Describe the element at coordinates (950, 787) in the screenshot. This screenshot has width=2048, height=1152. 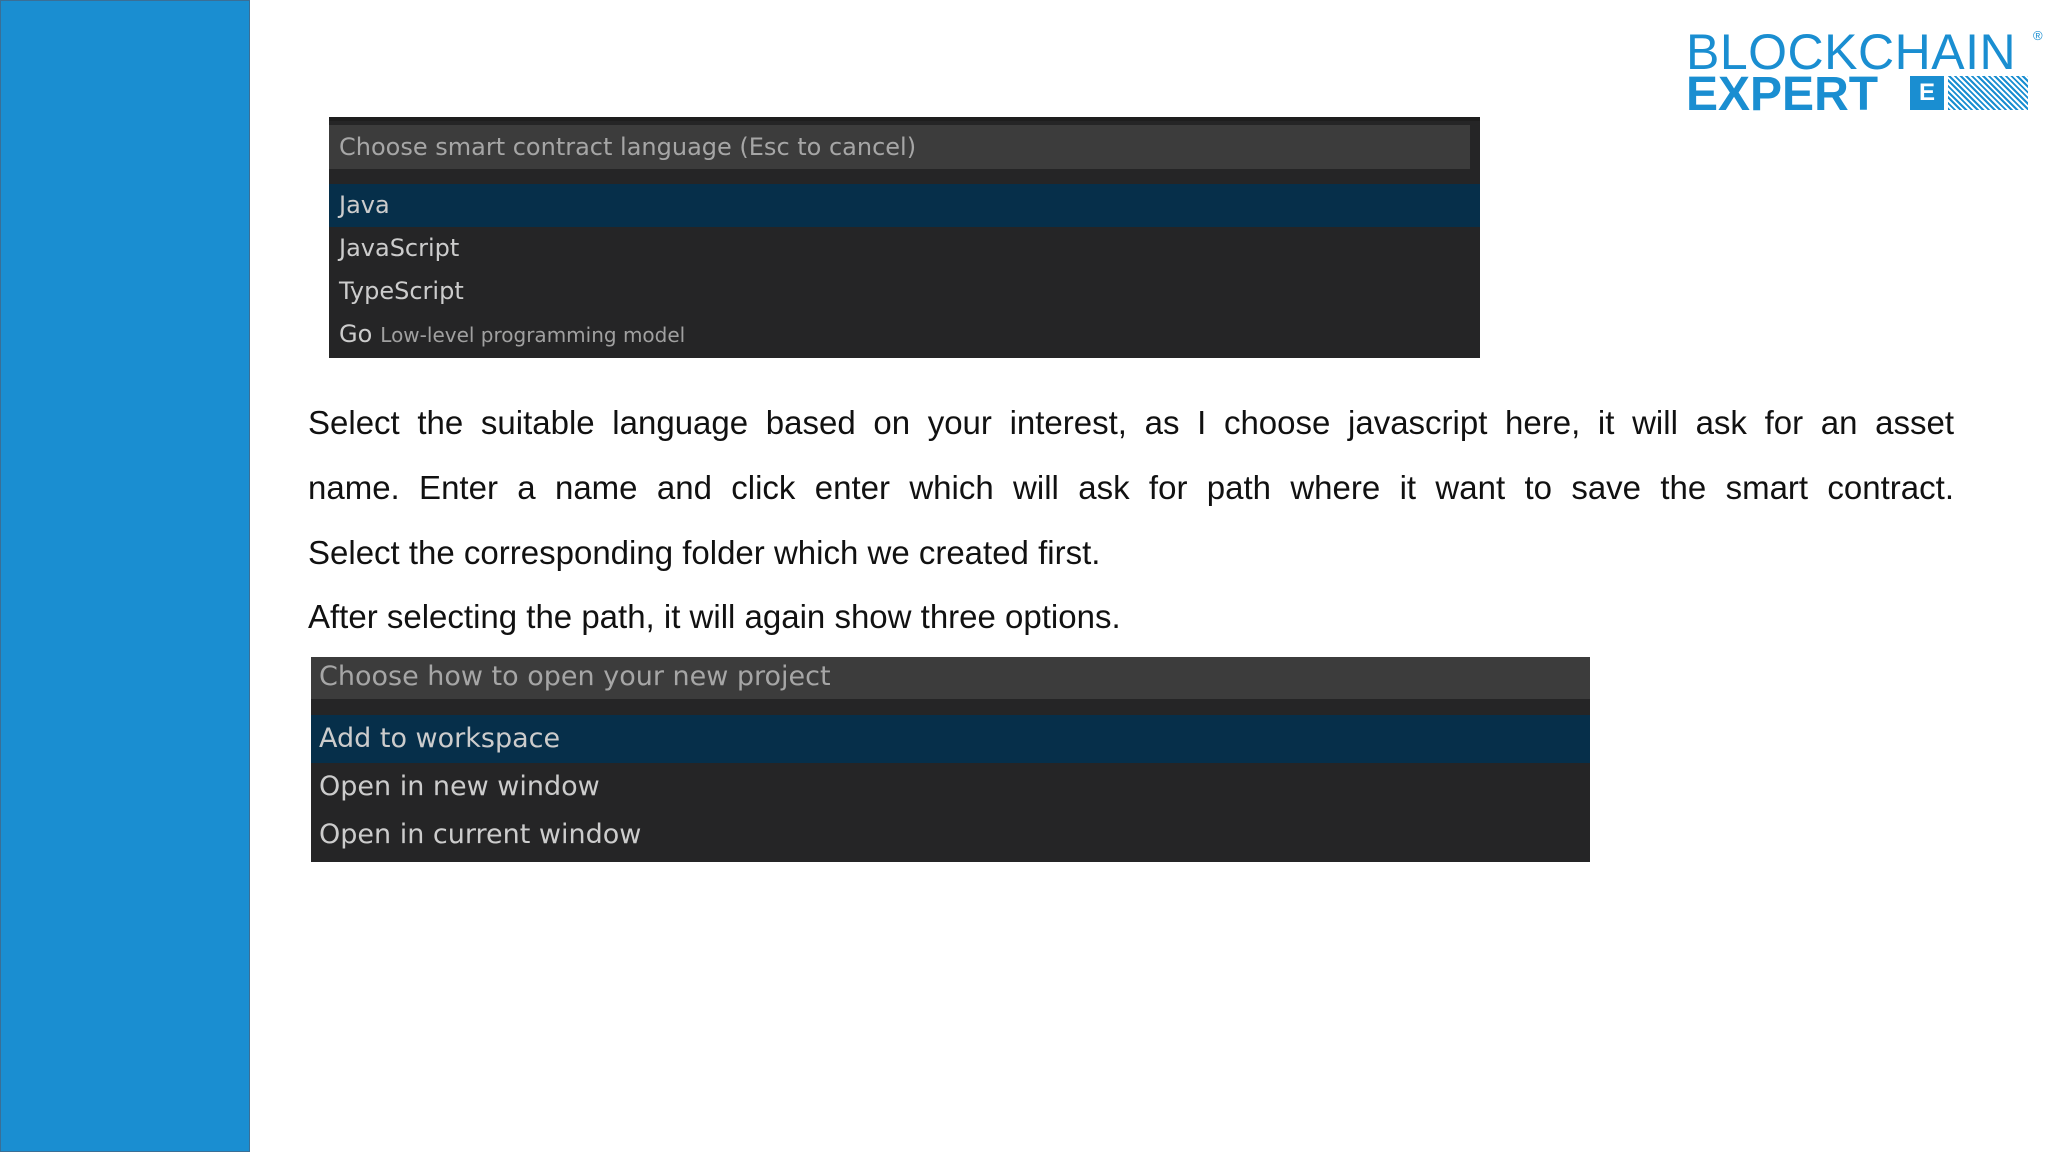
I see `open-option-new-window: Open in new window` at that location.